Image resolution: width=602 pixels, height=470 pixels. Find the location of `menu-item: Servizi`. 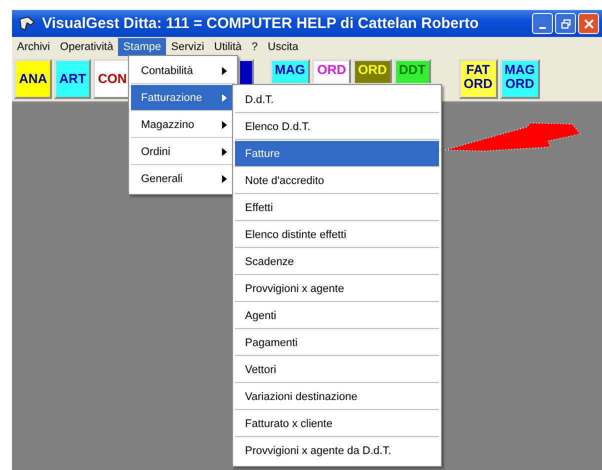

menu-item: Servizi is located at coordinates (188, 47).